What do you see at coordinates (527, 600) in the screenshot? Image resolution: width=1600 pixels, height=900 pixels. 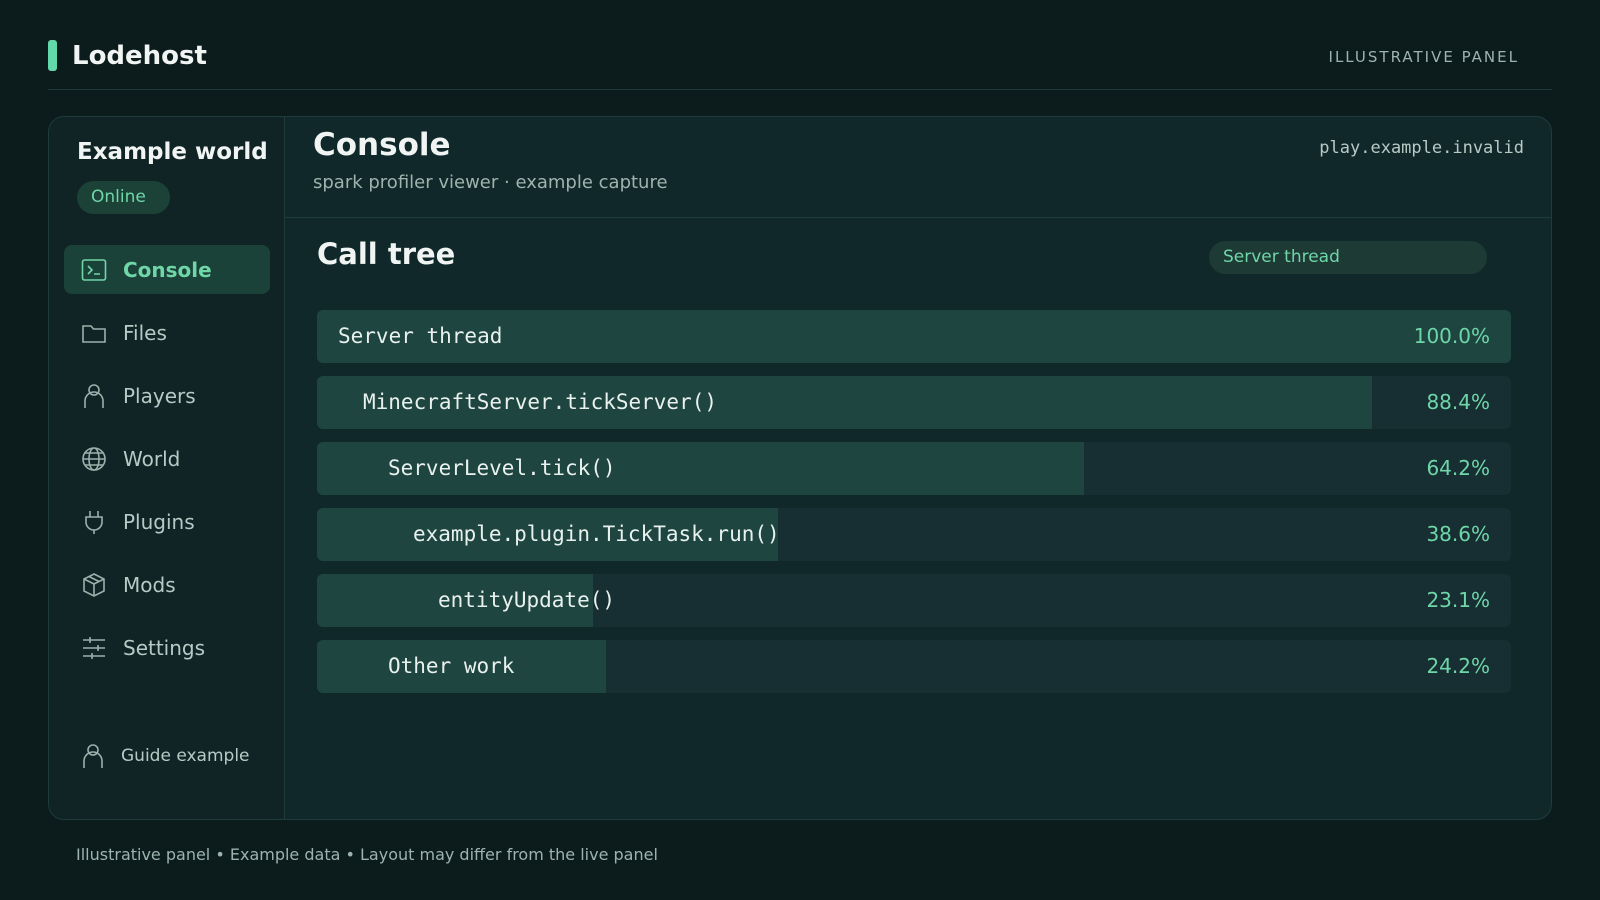 I see `row-label: entityUpdate()` at bounding box center [527, 600].